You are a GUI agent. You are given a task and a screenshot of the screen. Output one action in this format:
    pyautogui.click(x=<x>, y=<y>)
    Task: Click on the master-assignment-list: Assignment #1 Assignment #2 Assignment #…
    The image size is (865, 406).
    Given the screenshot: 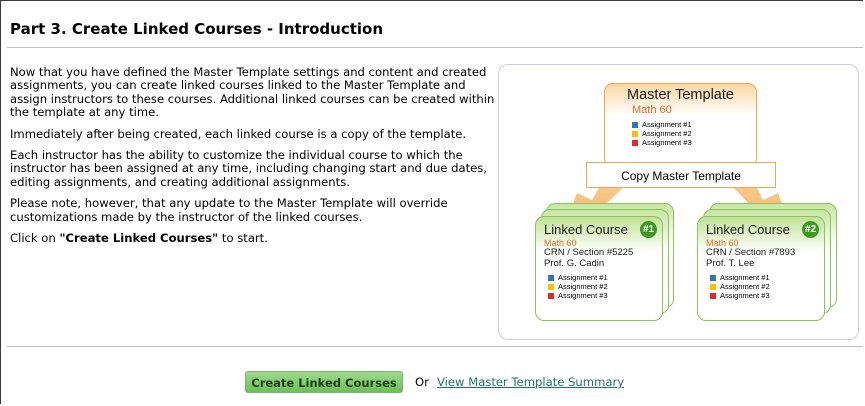 What is the action you would take?
    pyautogui.click(x=662, y=133)
    